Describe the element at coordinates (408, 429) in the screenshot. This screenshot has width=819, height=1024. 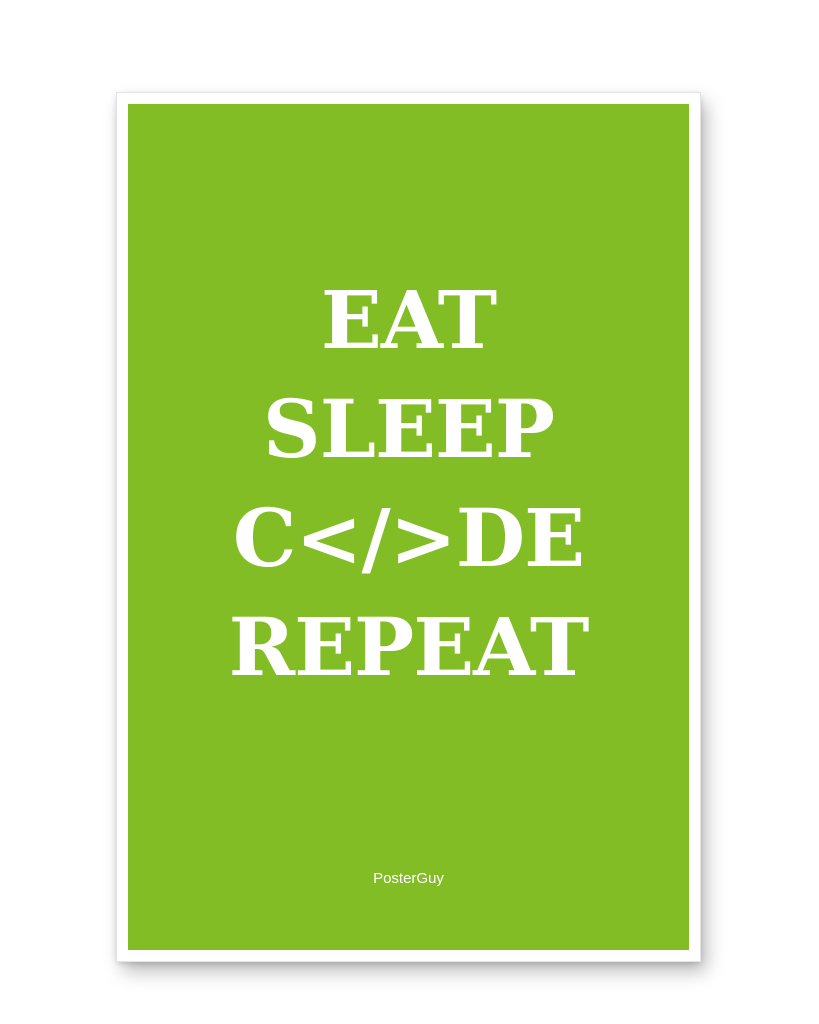
I see `headline-line-sleep: SLEEP` at that location.